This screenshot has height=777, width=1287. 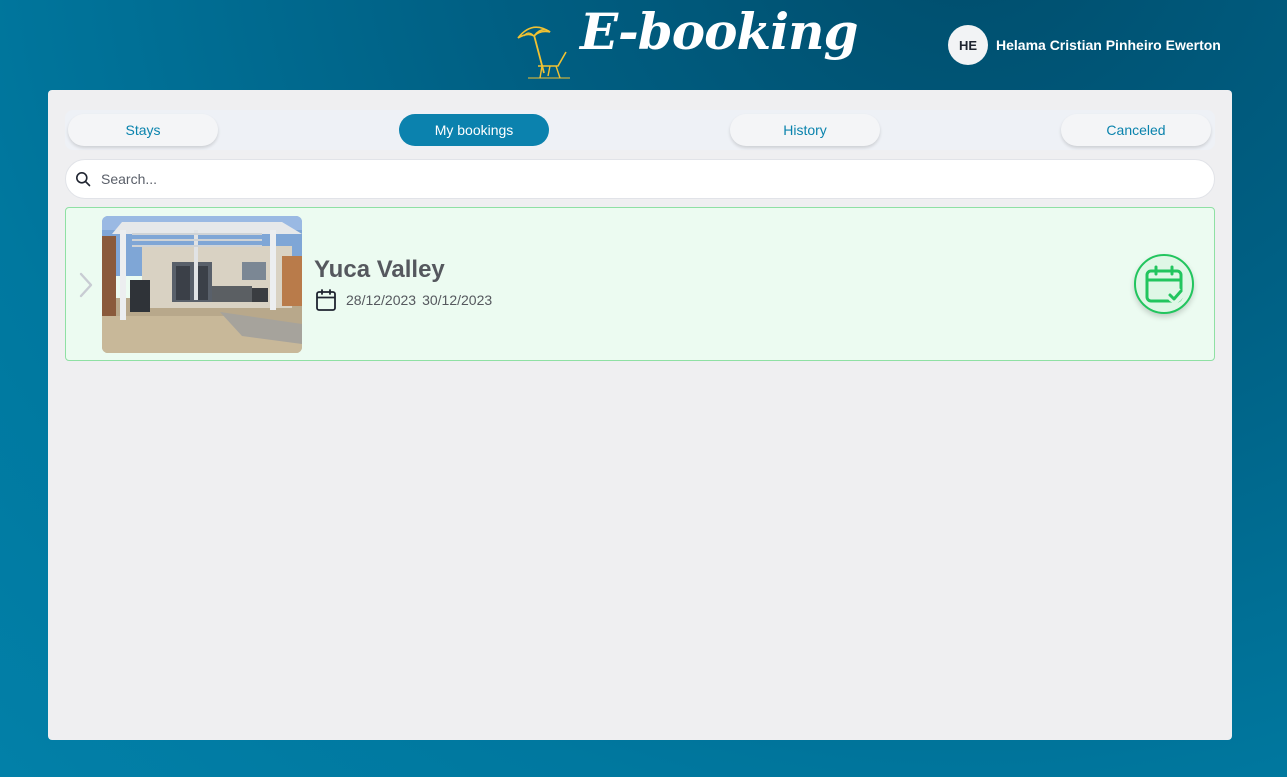 I want to click on tab-stays: Stays, so click(x=143, y=130).